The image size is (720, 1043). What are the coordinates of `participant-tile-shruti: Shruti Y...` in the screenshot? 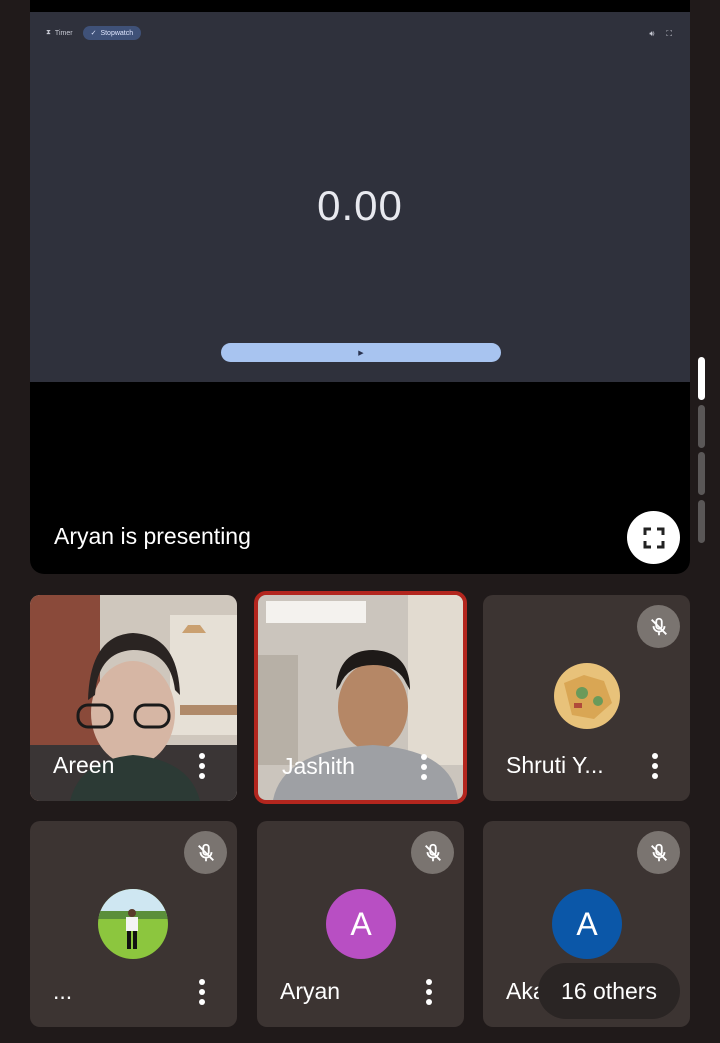 It's located at (586, 698).